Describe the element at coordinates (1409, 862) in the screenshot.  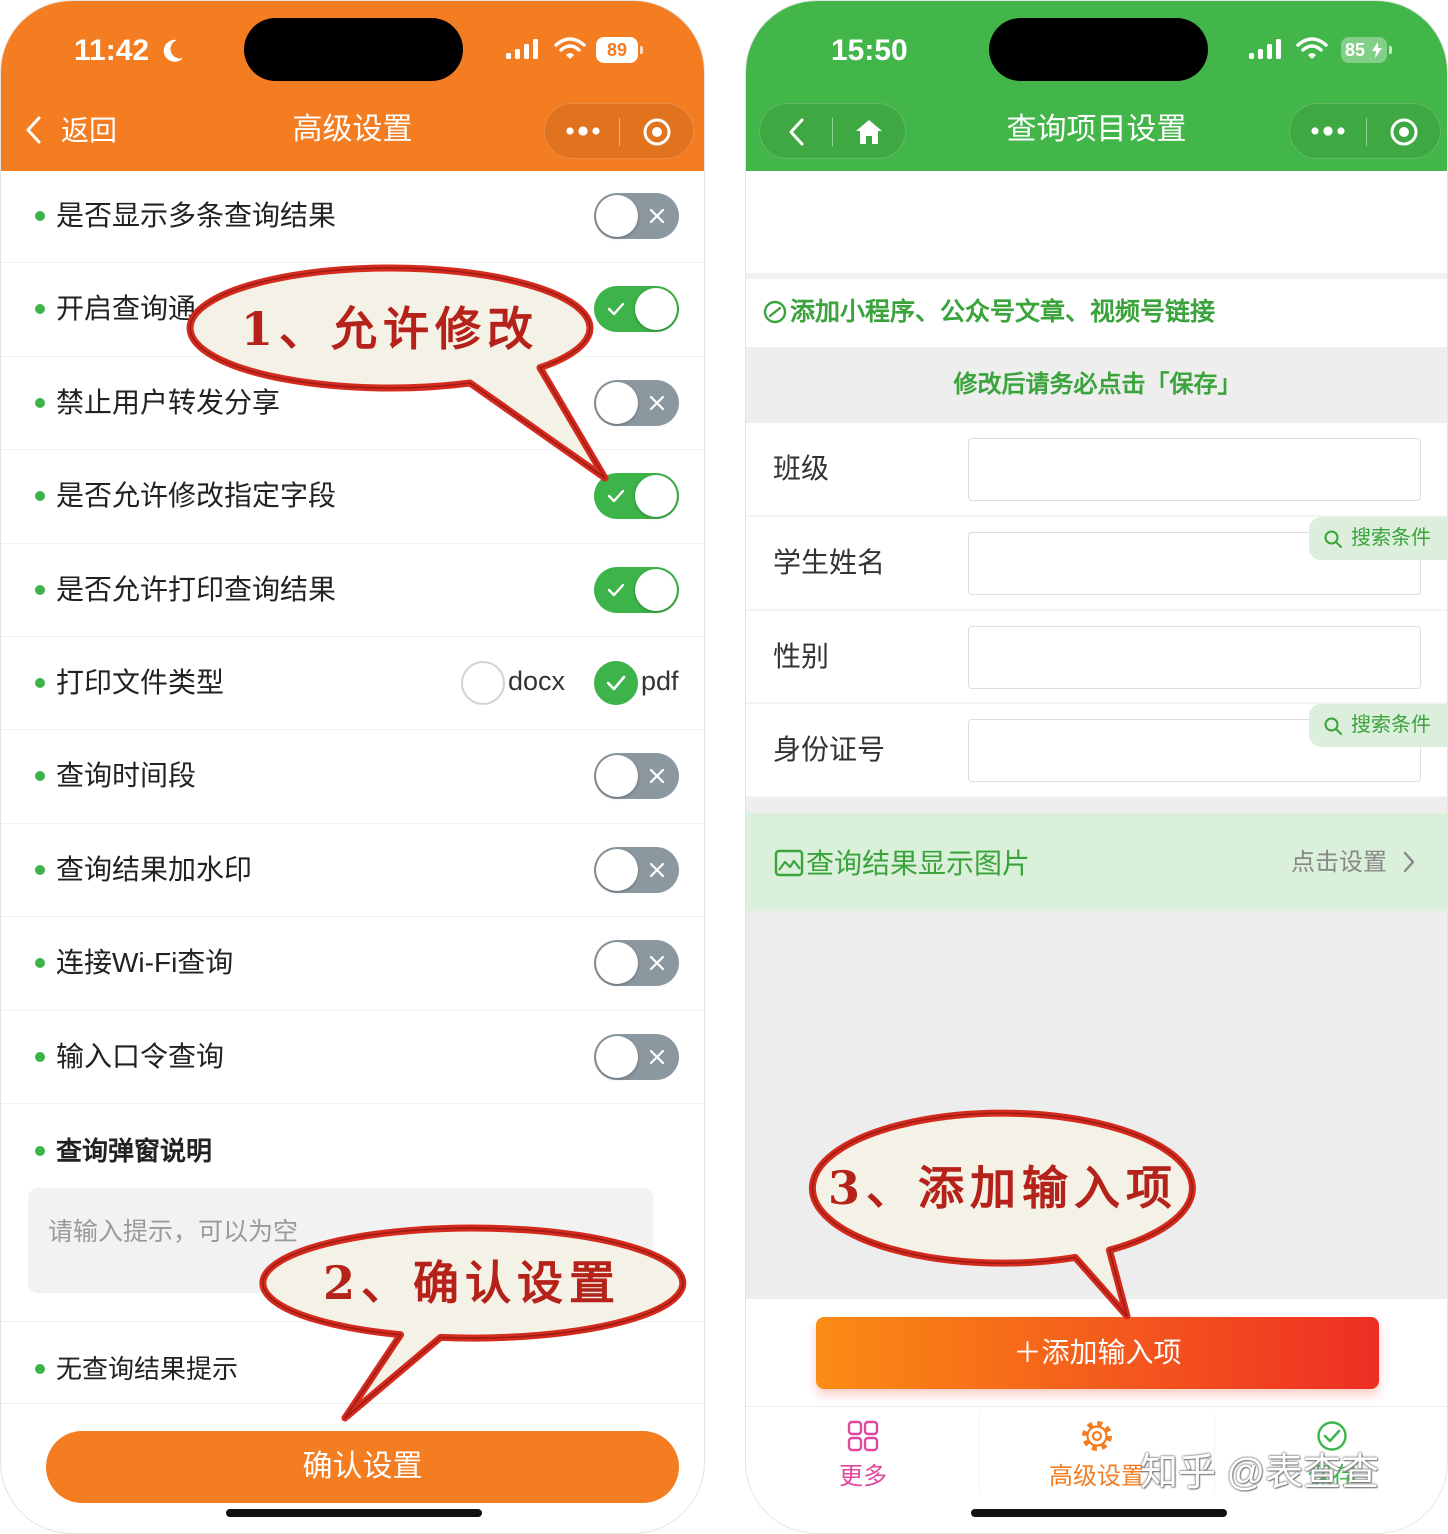
I see `chevron-right-icon` at that location.